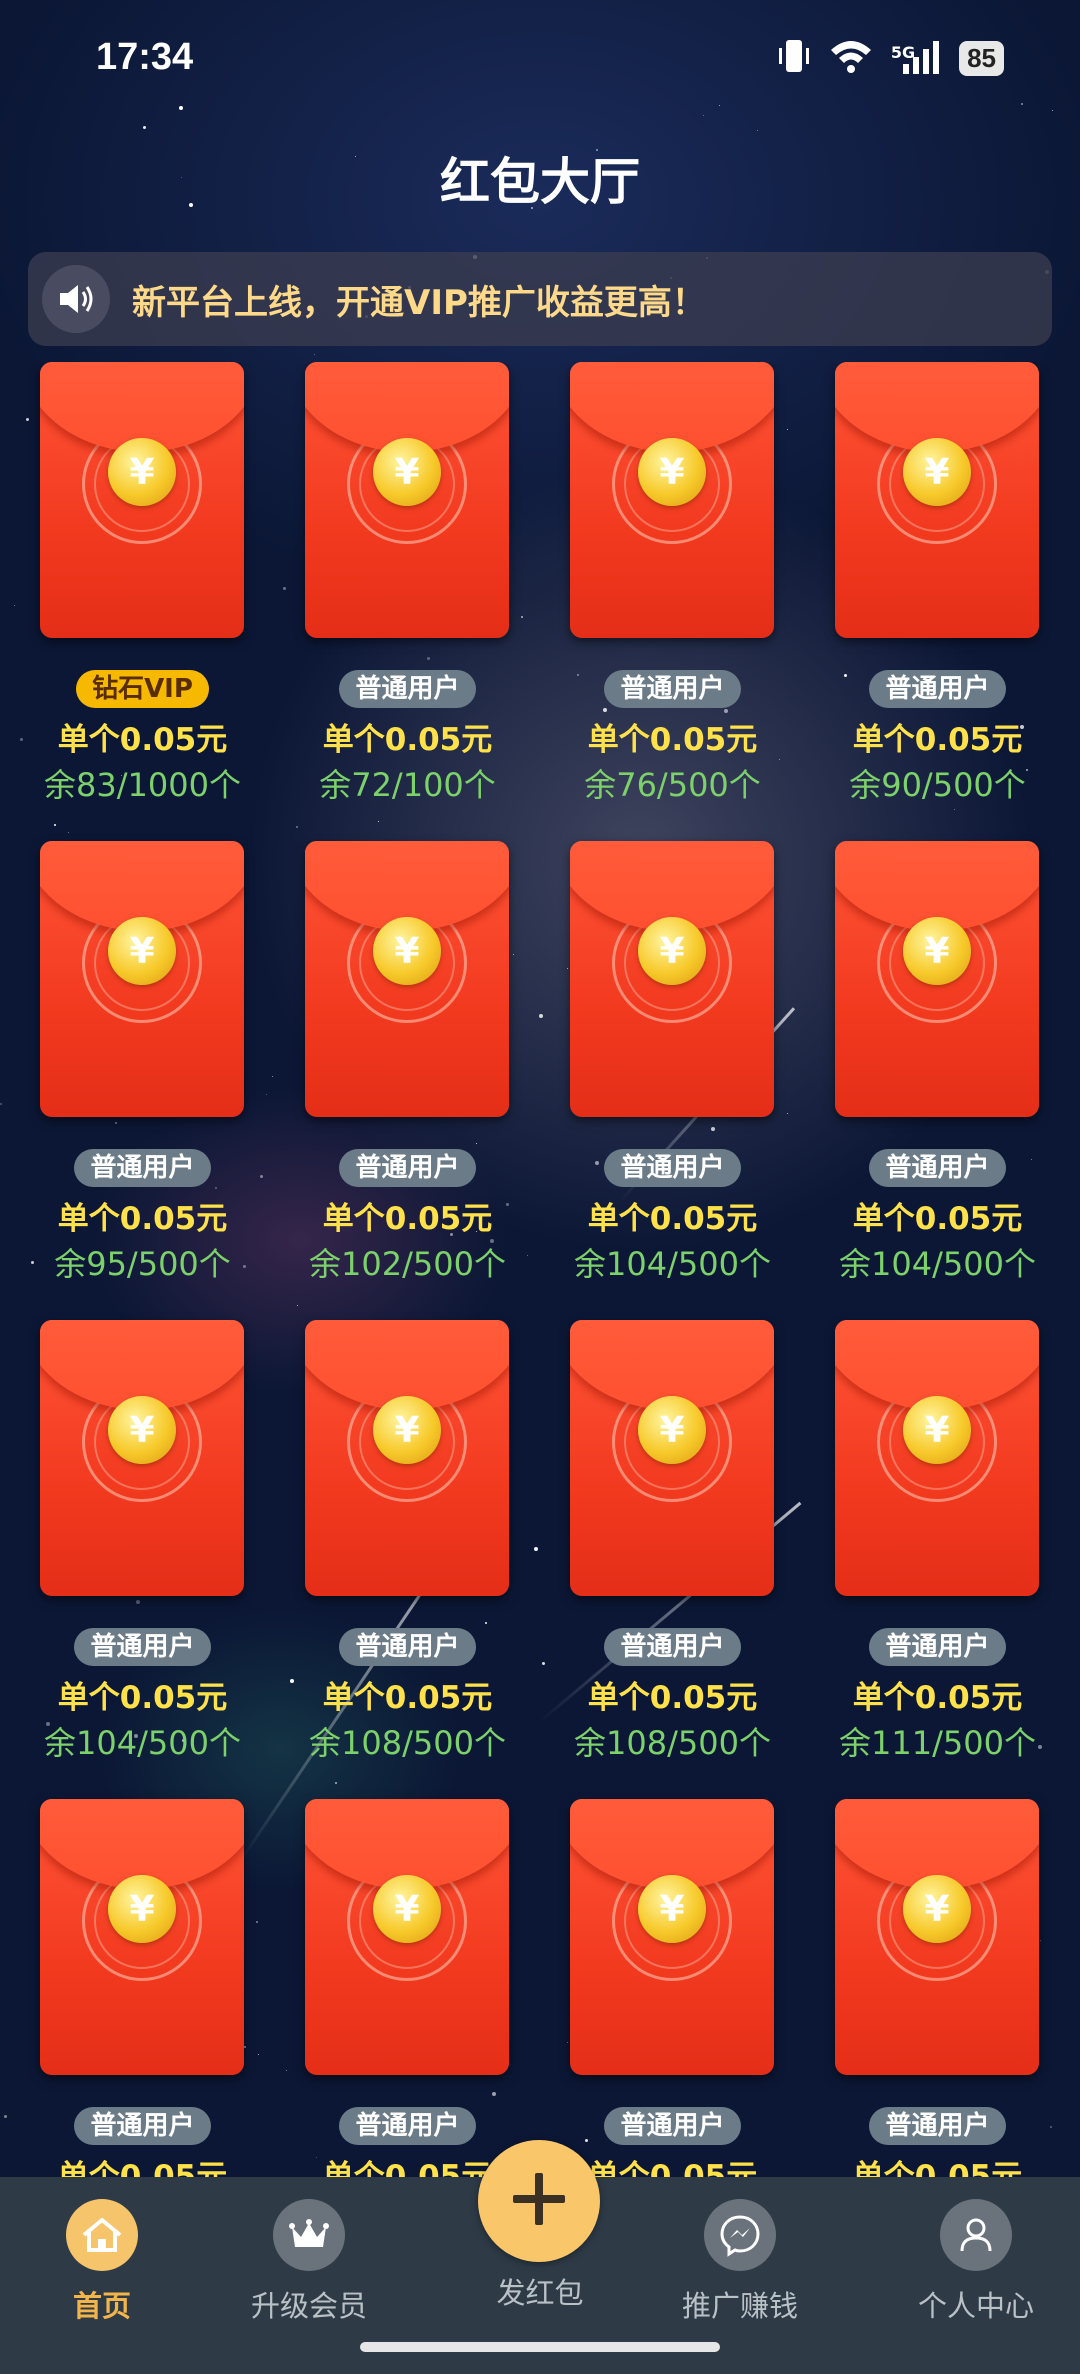 The width and height of the screenshot is (1080, 2374). I want to click on status-bar: 17:34 5G 85, so click(540, 60).